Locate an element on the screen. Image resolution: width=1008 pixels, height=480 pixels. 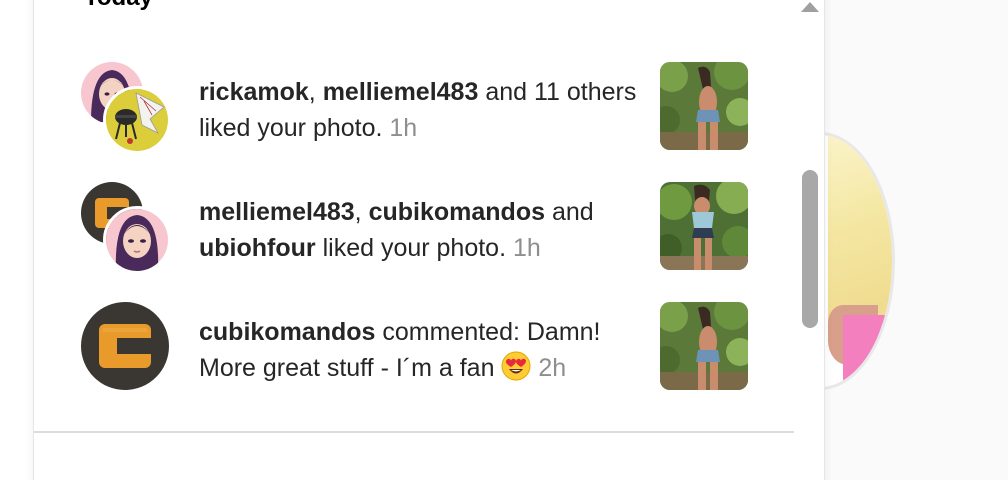
scrollbar-thumb is located at coordinates (810, 249).